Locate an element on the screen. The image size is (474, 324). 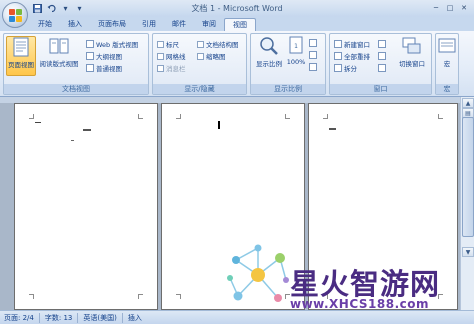
office-button is located at coordinates (15, 15).